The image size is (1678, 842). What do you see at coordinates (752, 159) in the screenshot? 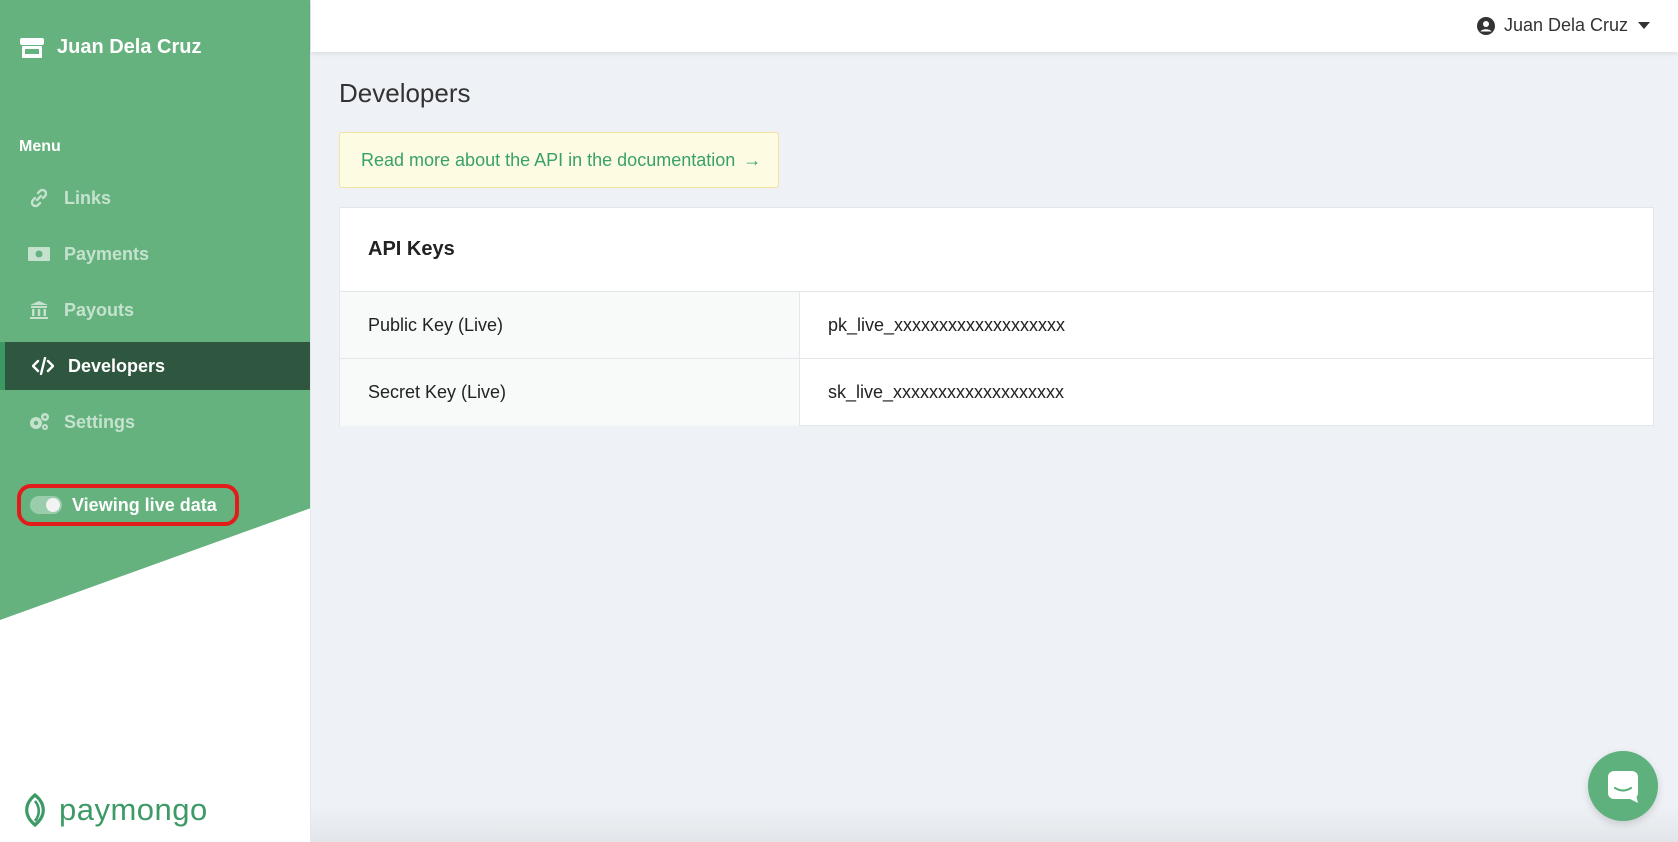
I see `arrow-right-icon: →` at bounding box center [752, 159].